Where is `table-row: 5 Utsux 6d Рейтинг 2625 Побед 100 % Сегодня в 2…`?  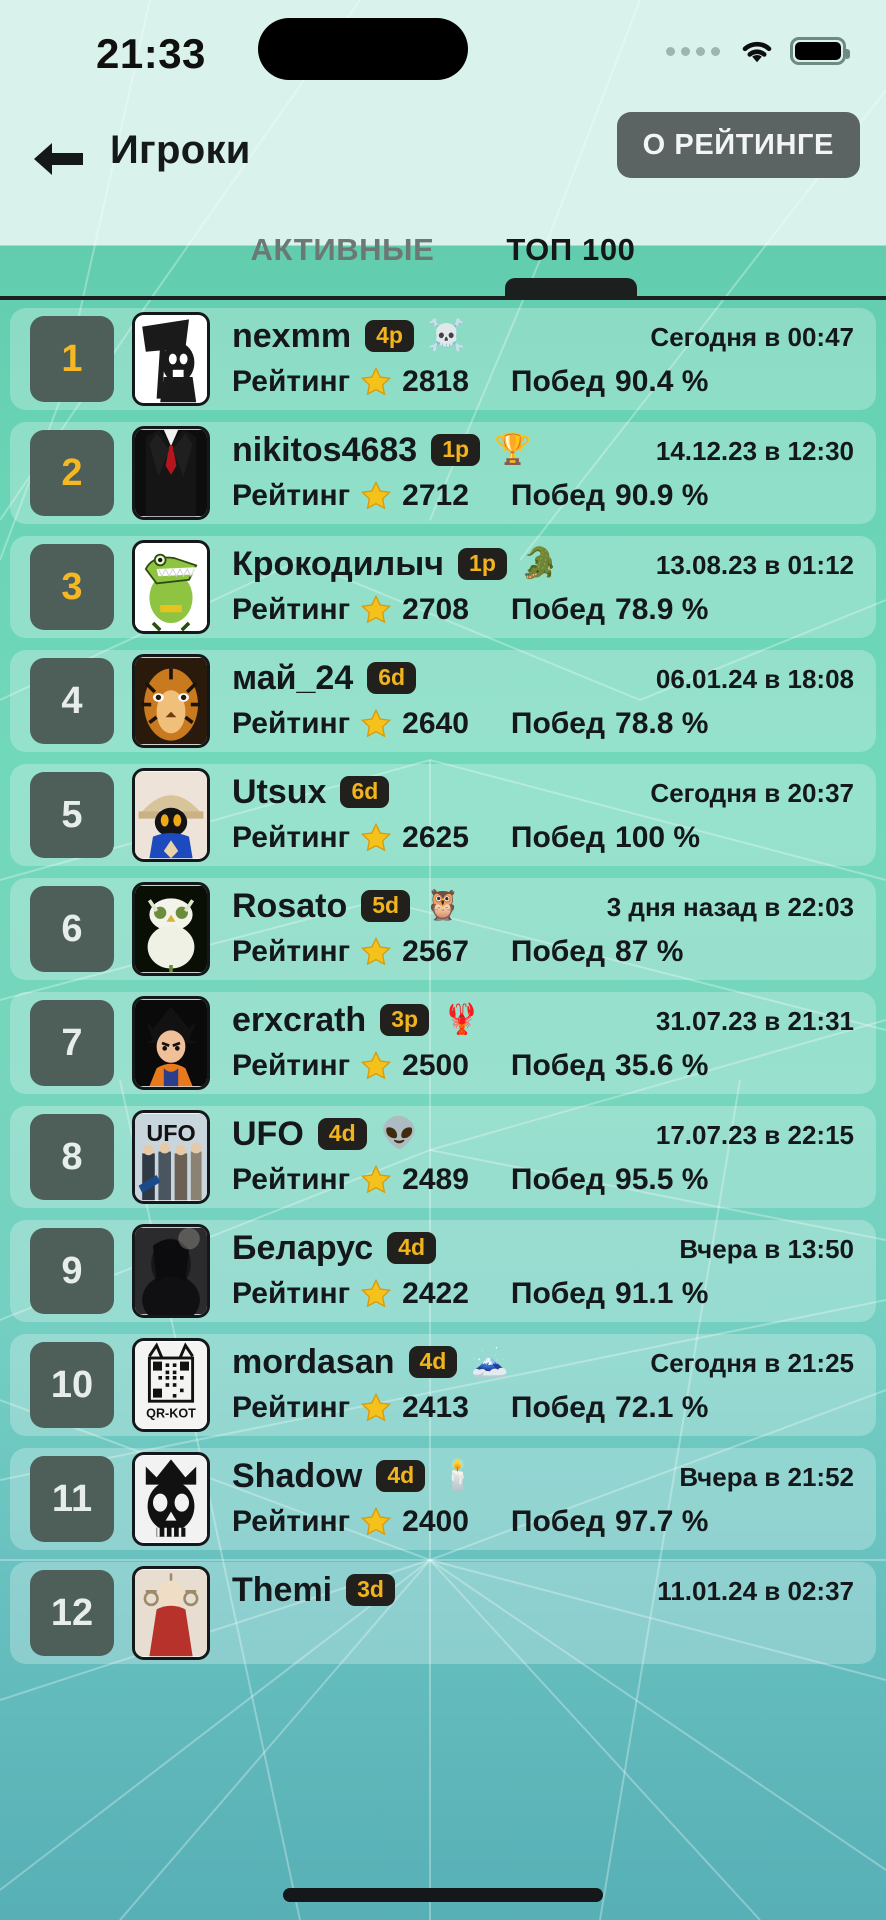
table-row: 5 Utsux 6d Рейтинг 2625 Побед 100 % Сегодня в 2… is located at coordinates (443, 815).